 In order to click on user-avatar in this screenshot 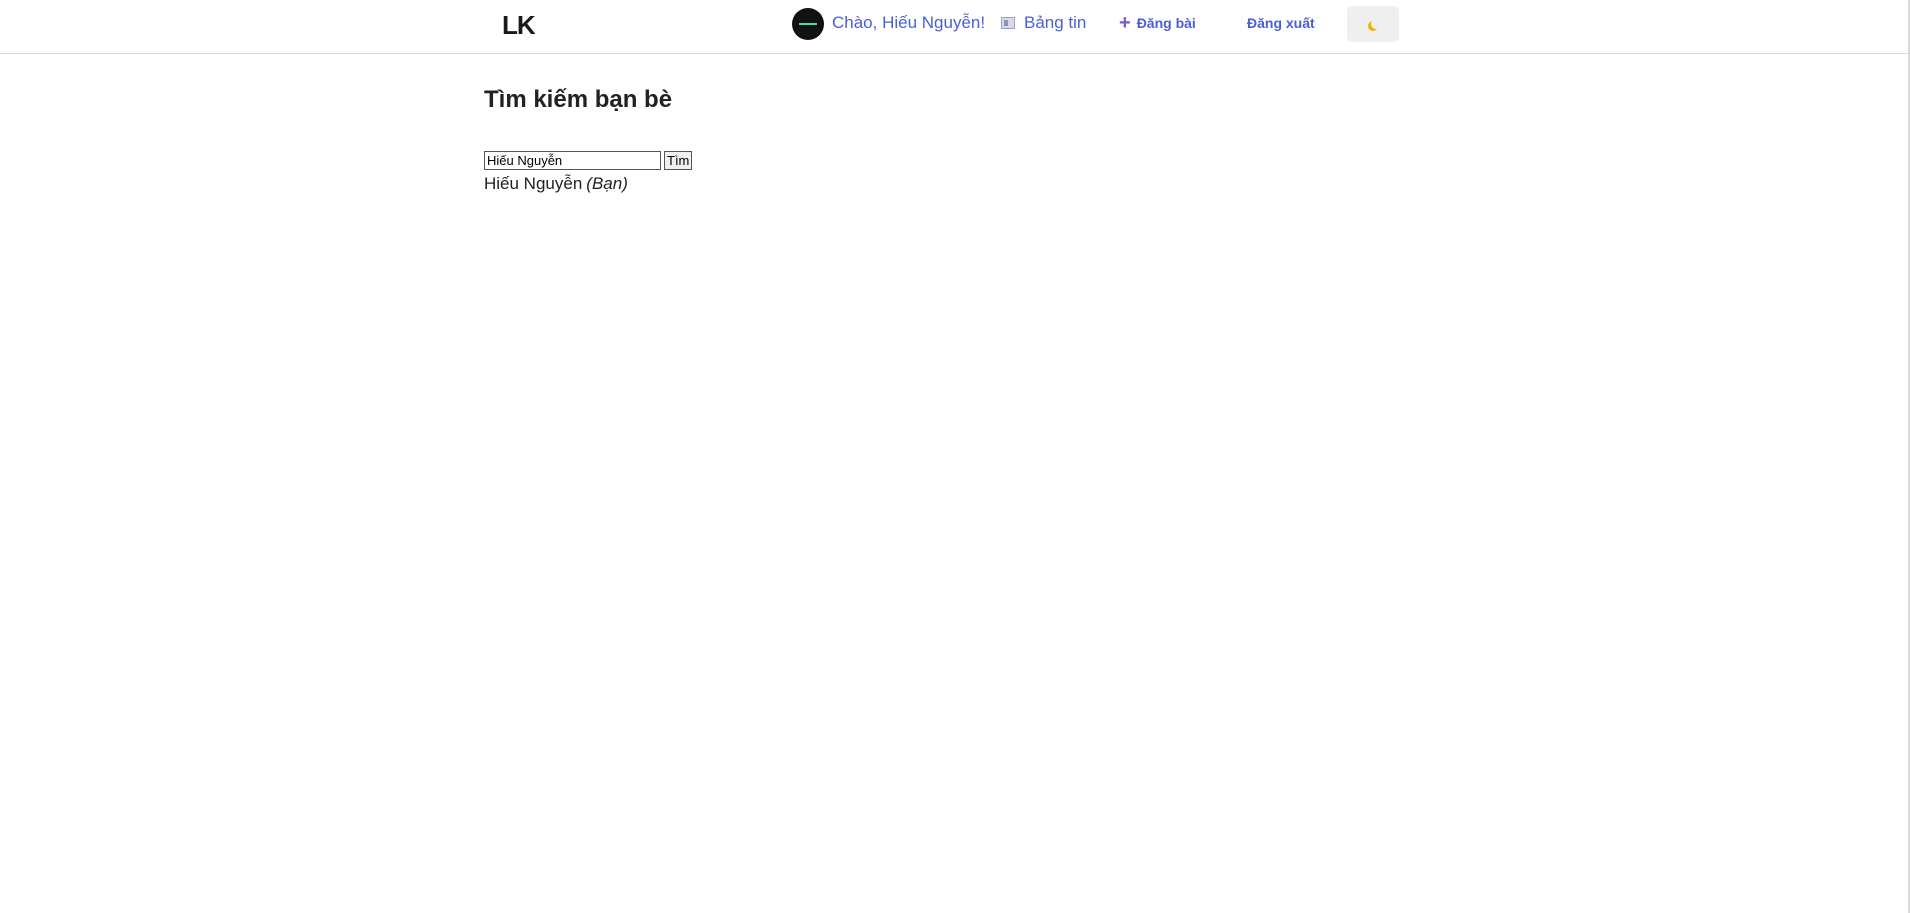, I will do `click(808, 24)`.